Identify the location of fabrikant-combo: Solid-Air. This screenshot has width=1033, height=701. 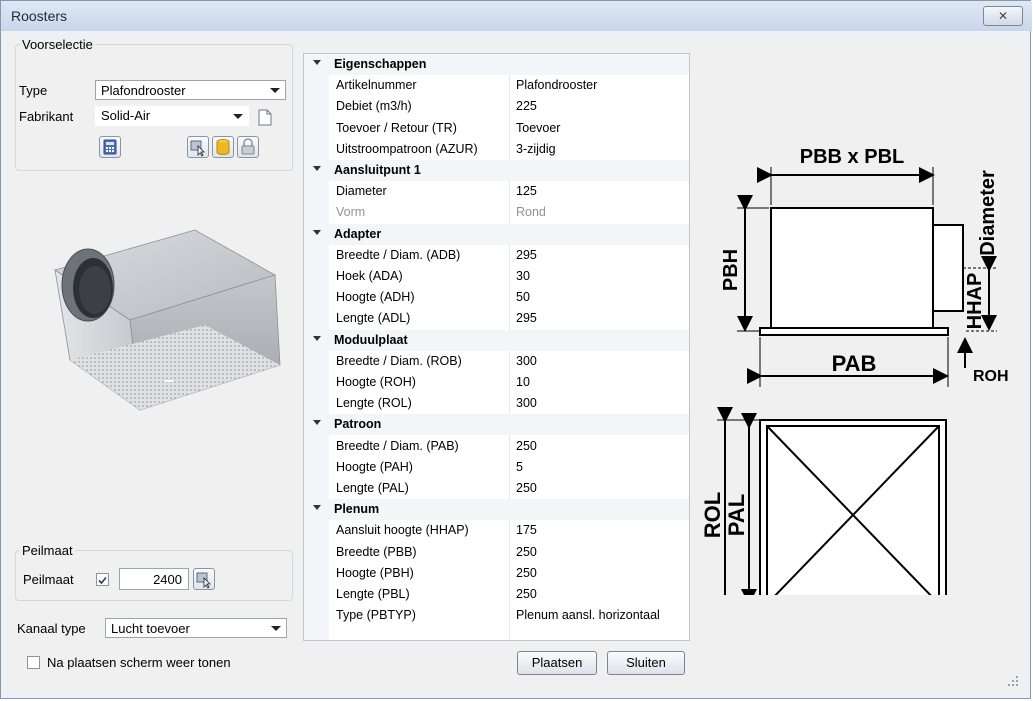
(172, 116).